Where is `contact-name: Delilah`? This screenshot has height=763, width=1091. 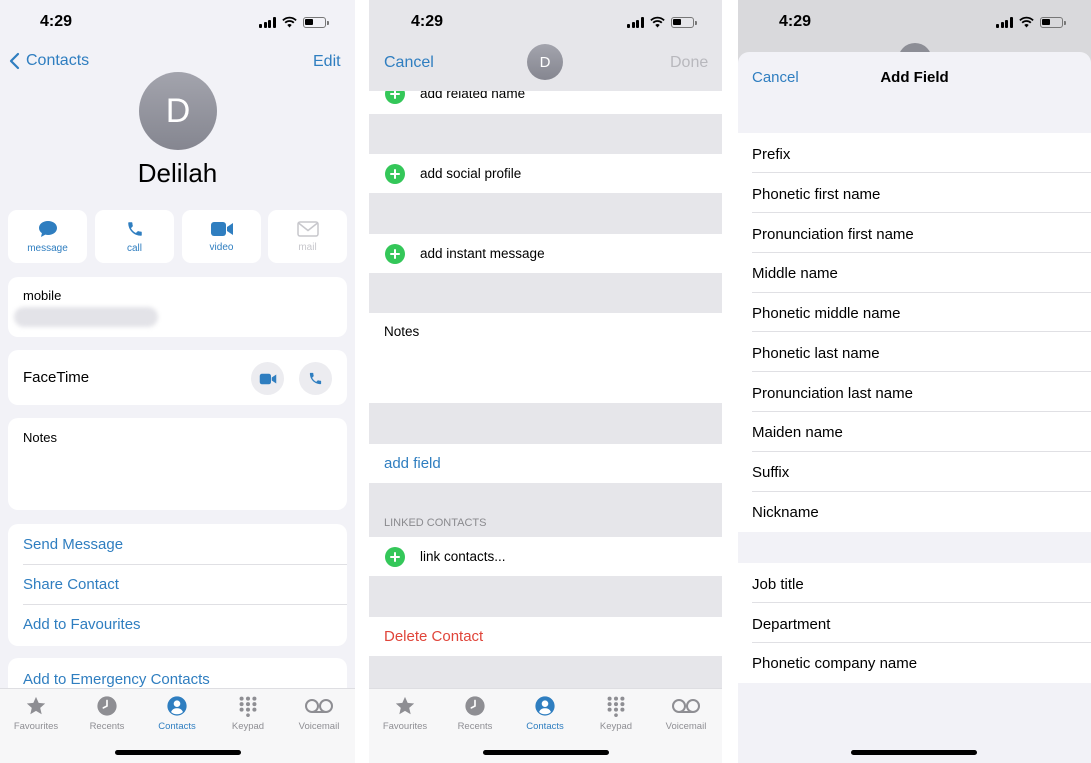 contact-name: Delilah is located at coordinates (177, 173).